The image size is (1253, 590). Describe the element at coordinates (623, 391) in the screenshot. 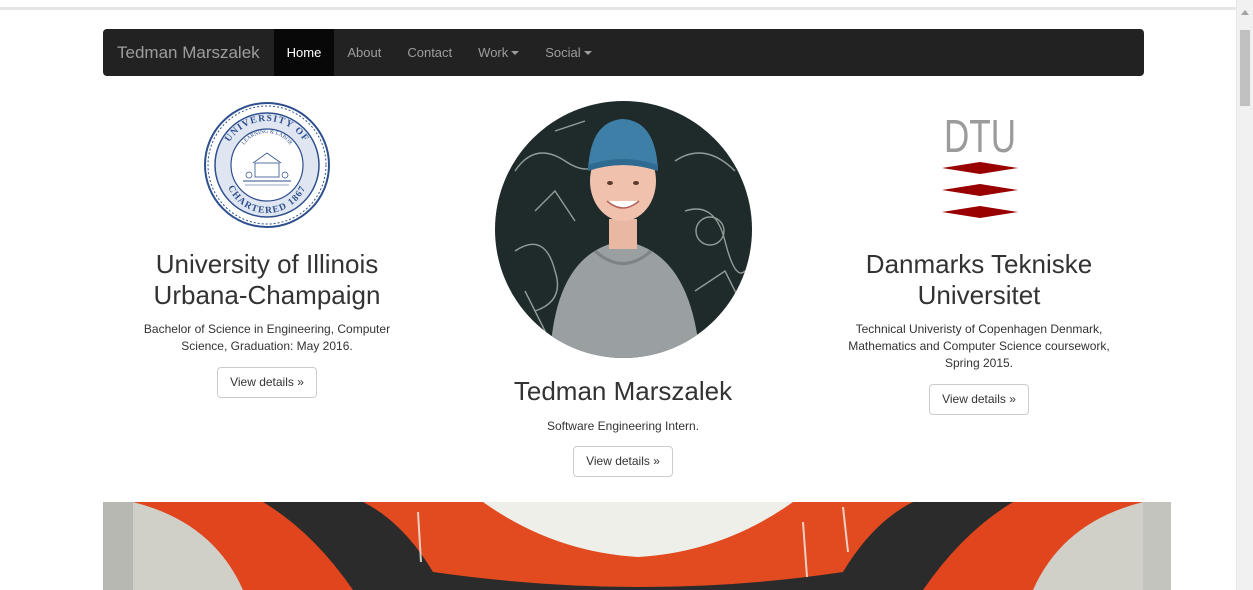

I see `profile-name: Tedman Marszalek` at that location.